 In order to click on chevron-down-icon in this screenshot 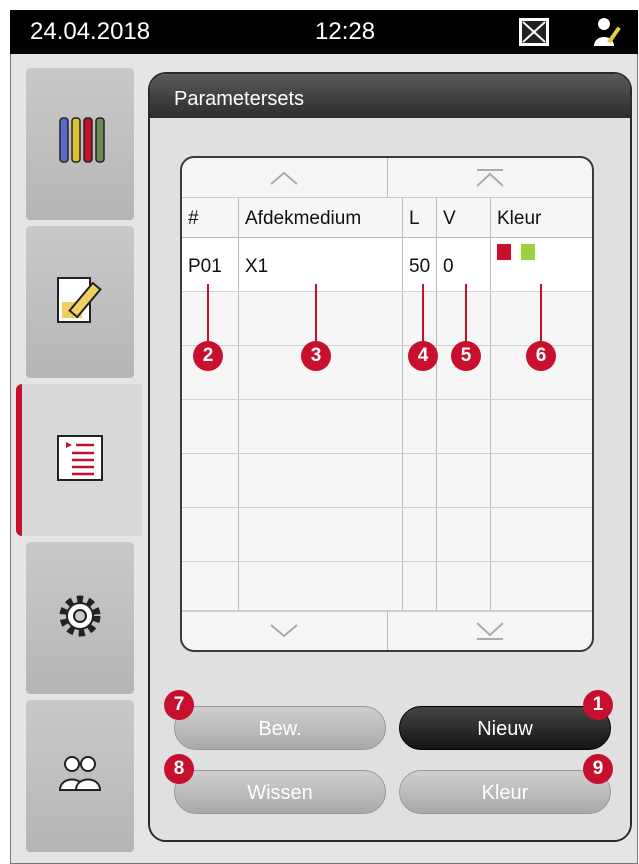, I will do `click(284, 630)`.